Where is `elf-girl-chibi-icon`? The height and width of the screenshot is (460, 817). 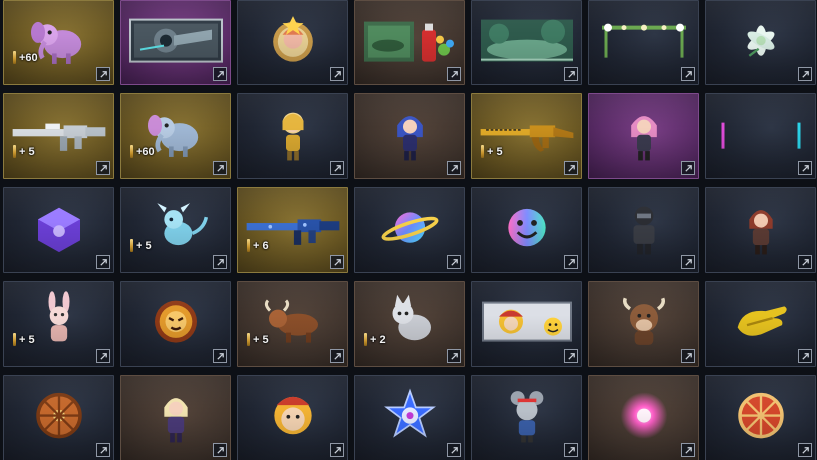
elf-girl-chibi-icon is located at coordinates (176, 416).